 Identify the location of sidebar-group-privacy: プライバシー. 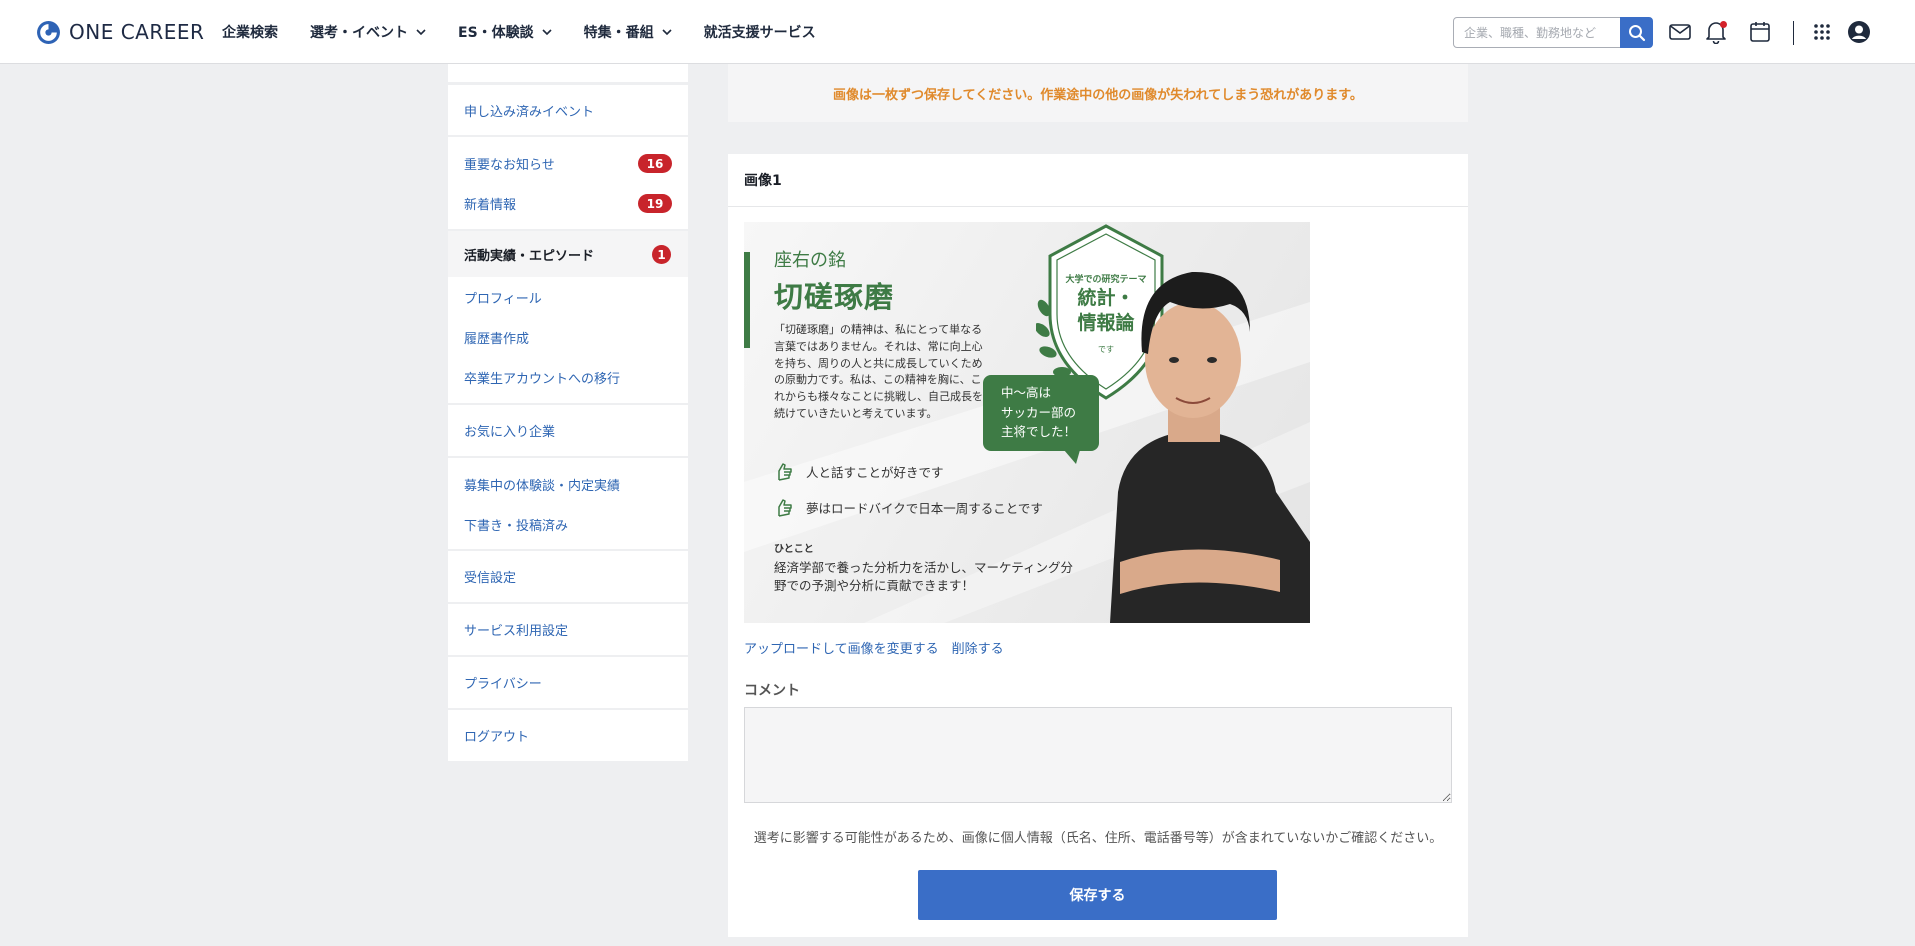
(568, 682).